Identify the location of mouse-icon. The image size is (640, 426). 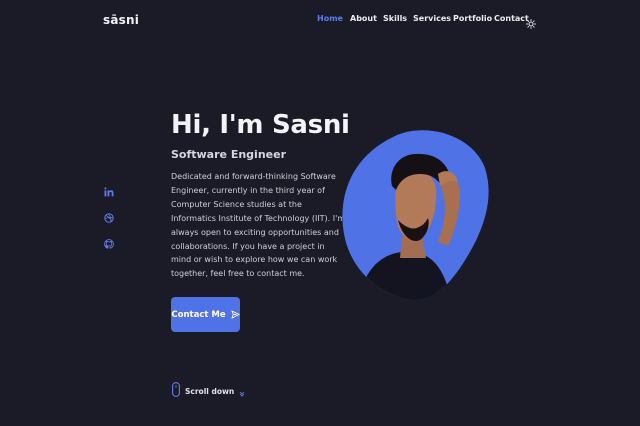
(176, 391).